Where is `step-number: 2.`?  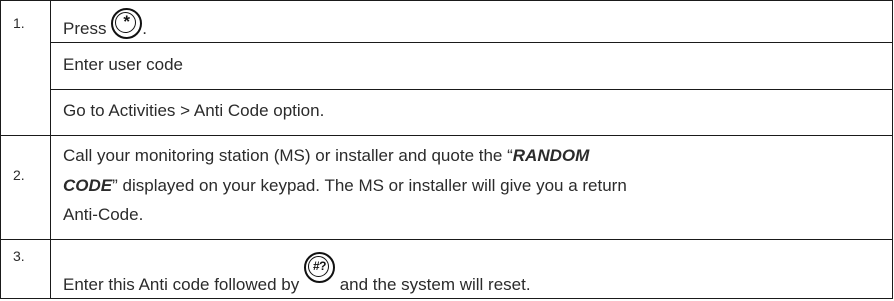 step-number: 2. is located at coordinates (19, 175).